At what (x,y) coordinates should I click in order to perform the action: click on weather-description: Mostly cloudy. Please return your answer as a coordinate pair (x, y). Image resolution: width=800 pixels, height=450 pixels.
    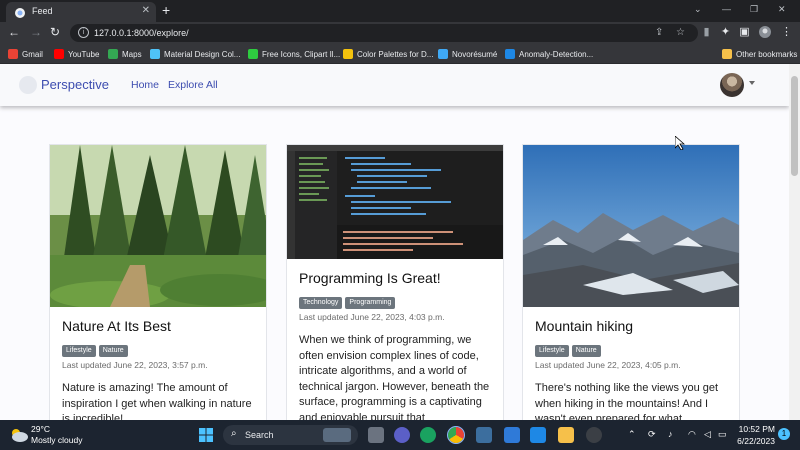
    Looking at the image, I should click on (57, 440).